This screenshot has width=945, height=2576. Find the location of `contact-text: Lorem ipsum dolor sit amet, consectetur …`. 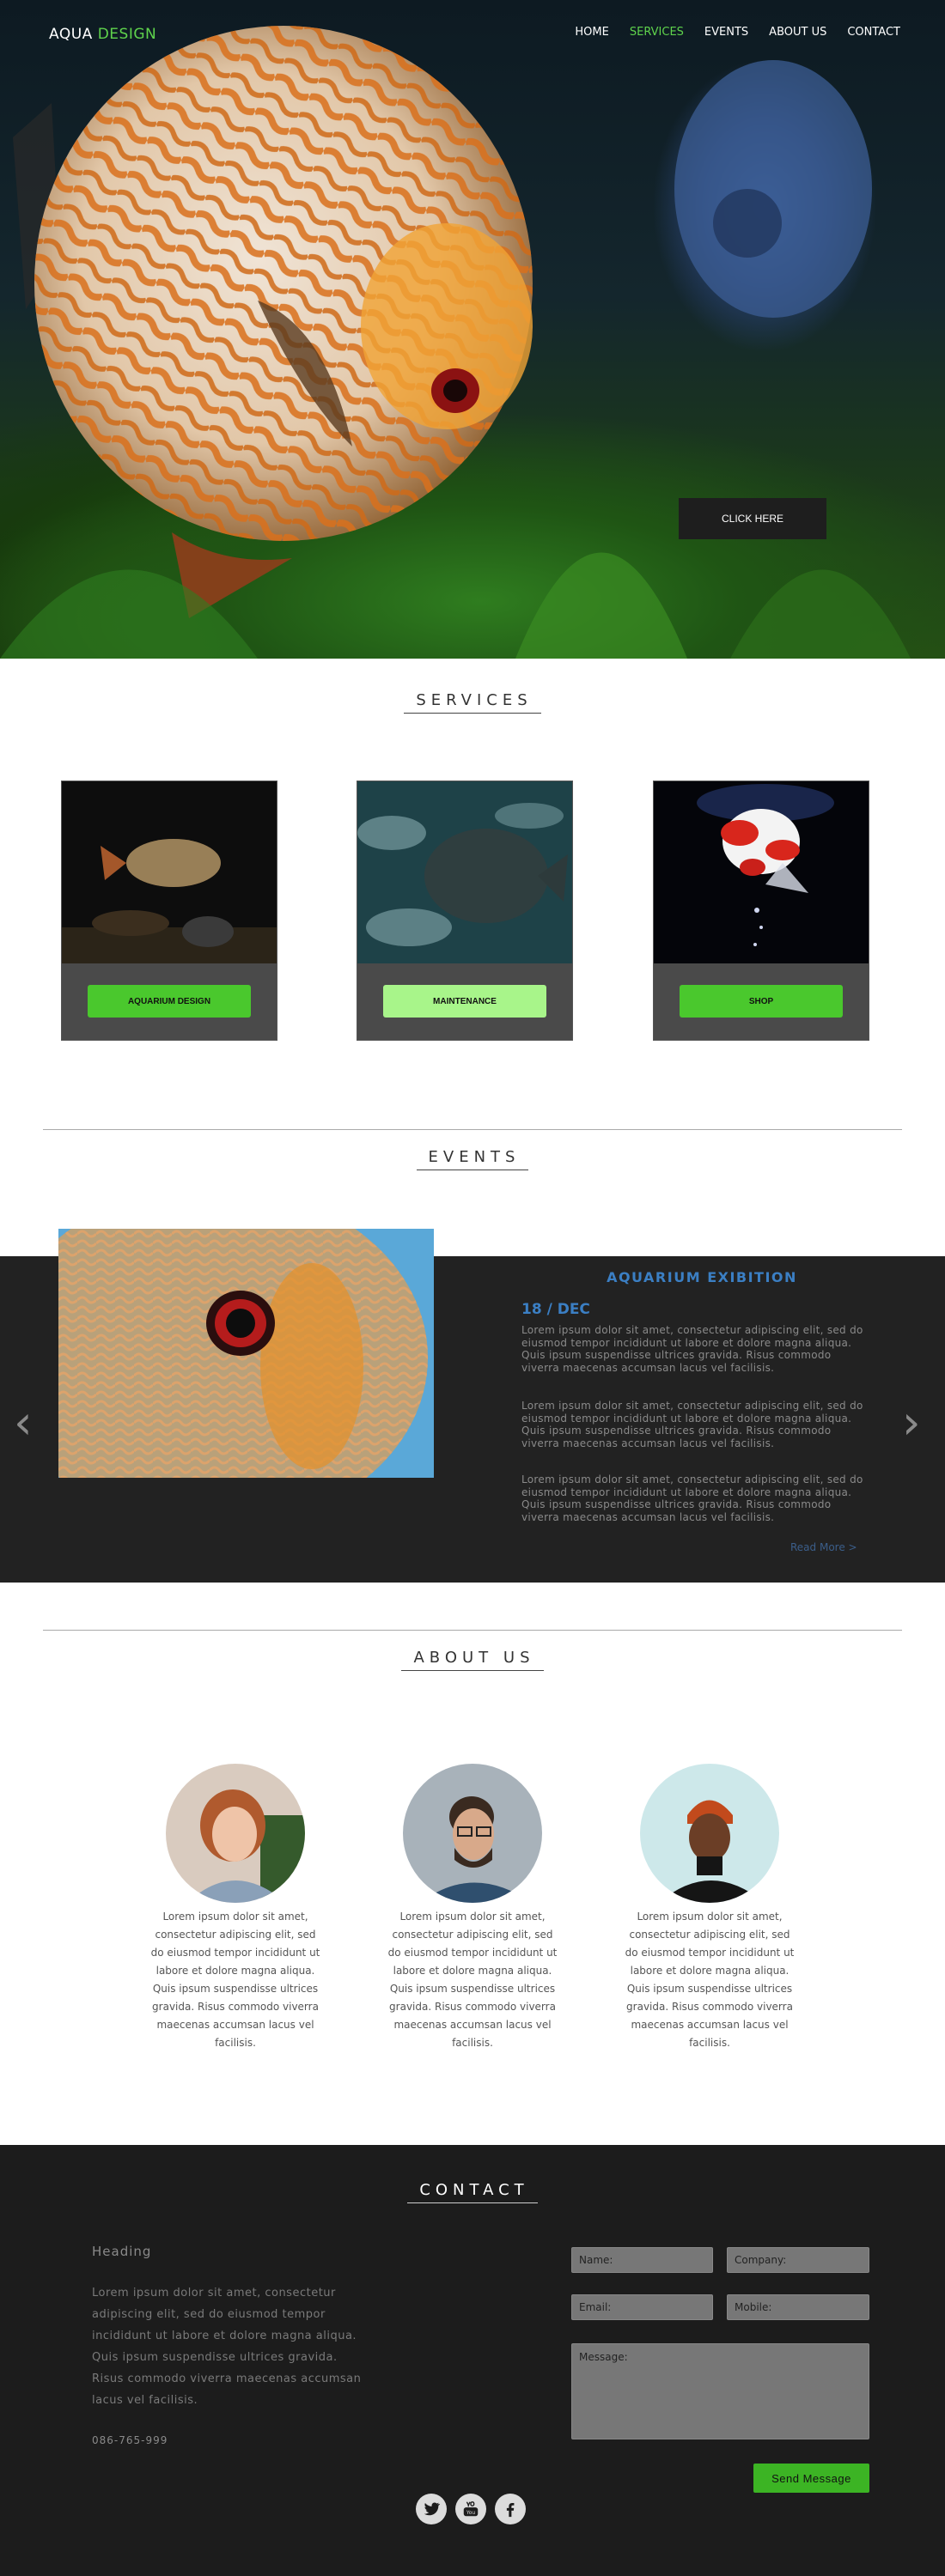

contact-text: Lorem ipsum dolor sit amet, consectetur … is located at coordinates (227, 2347).